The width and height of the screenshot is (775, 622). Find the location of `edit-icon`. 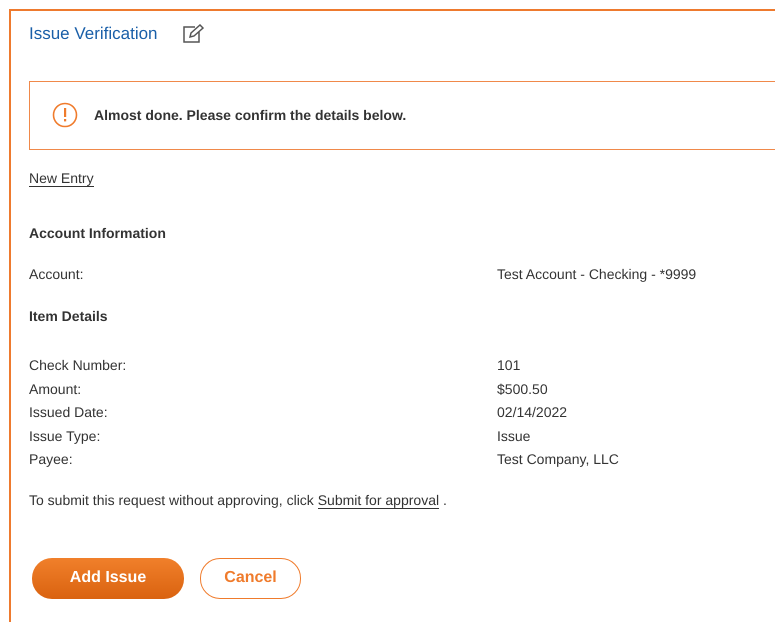

edit-icon is located at coordinates (193, 34).